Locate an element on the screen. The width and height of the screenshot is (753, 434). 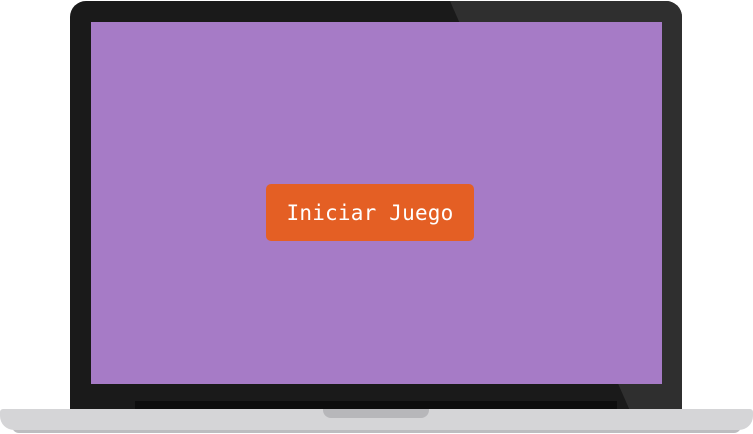
laptop-opening-notch is located at coordinates (376, 413).